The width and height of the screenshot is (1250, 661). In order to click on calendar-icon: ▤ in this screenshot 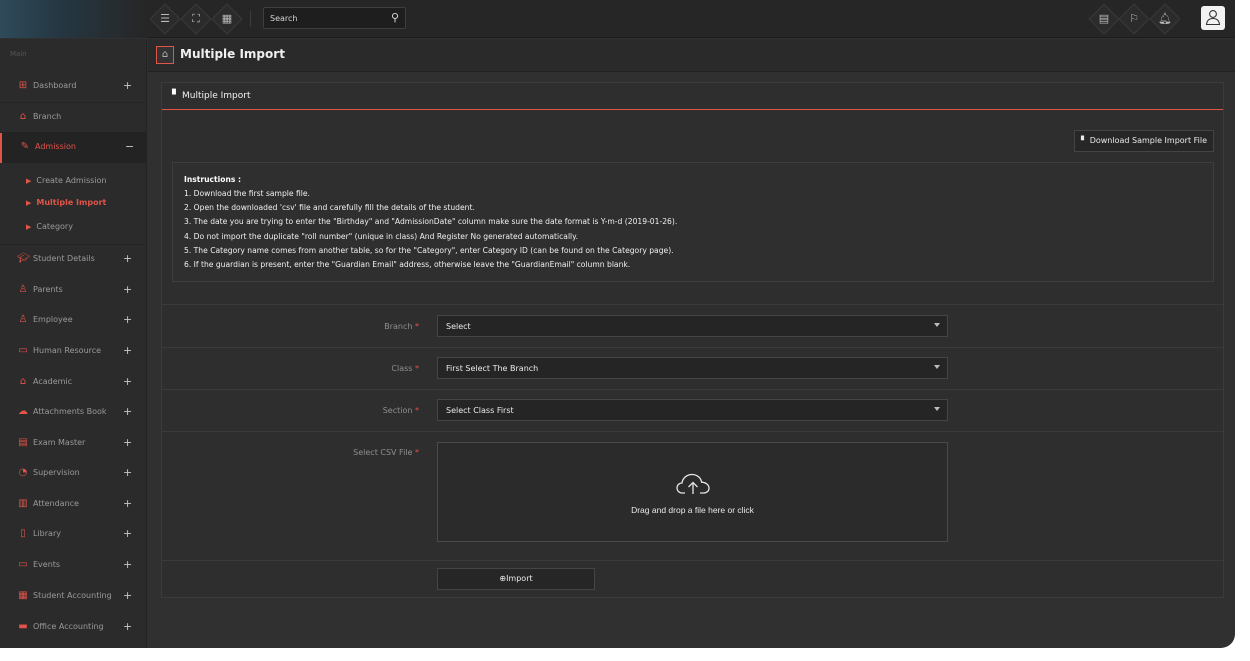, I will do `click(1104, 19)`.